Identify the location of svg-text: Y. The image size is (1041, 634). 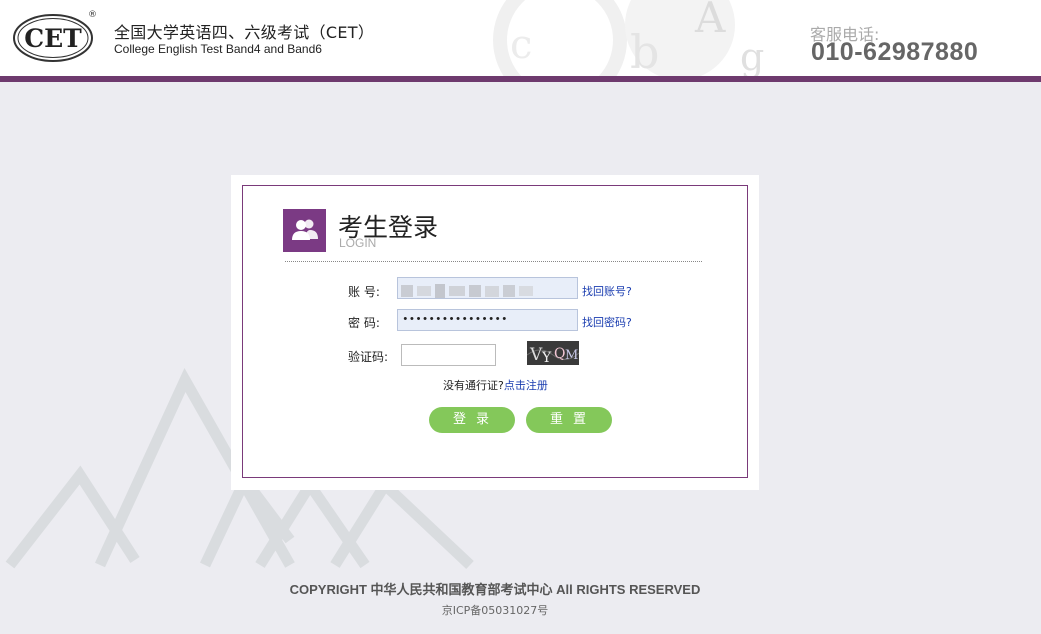
(546, 357).